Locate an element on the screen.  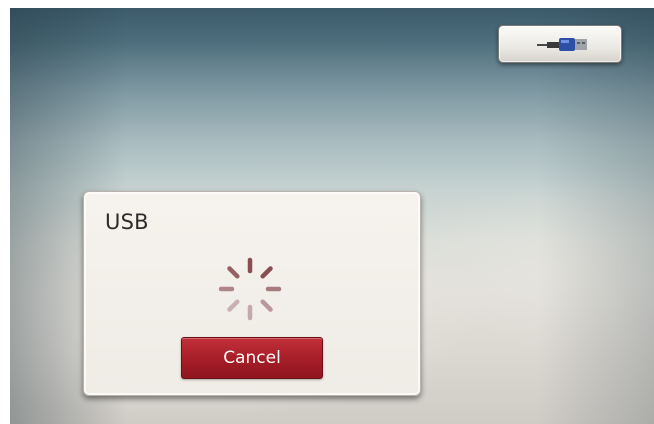
loading-spinner-icon is located at coordinates (250, 289).